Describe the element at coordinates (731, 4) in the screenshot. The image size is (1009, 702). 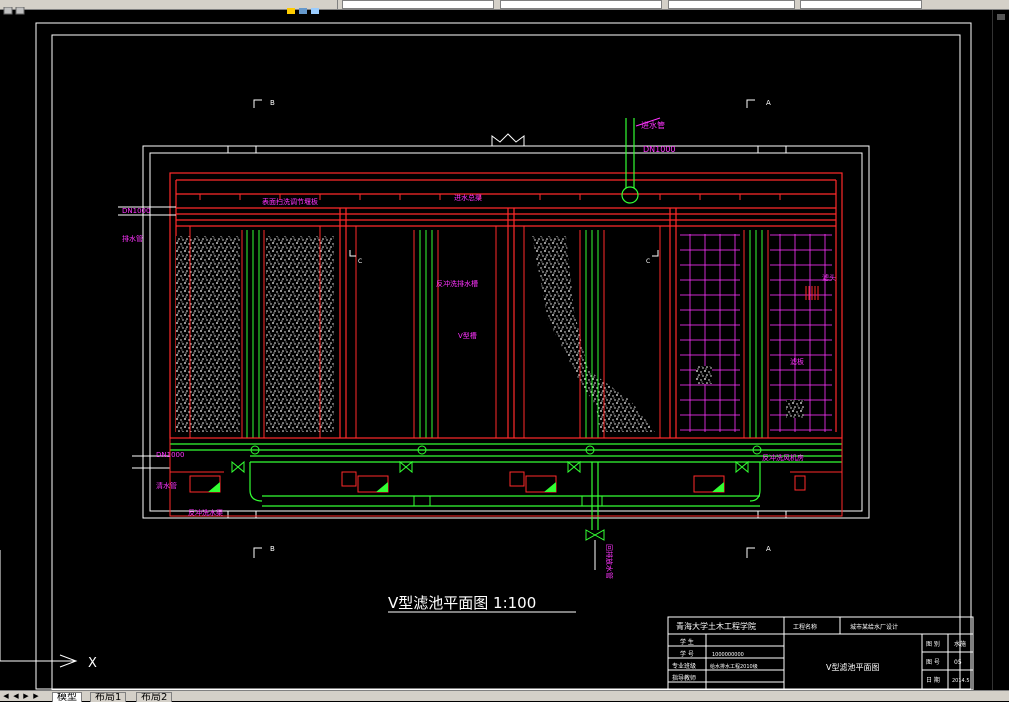
I see `linetype-dropdown` at that location.